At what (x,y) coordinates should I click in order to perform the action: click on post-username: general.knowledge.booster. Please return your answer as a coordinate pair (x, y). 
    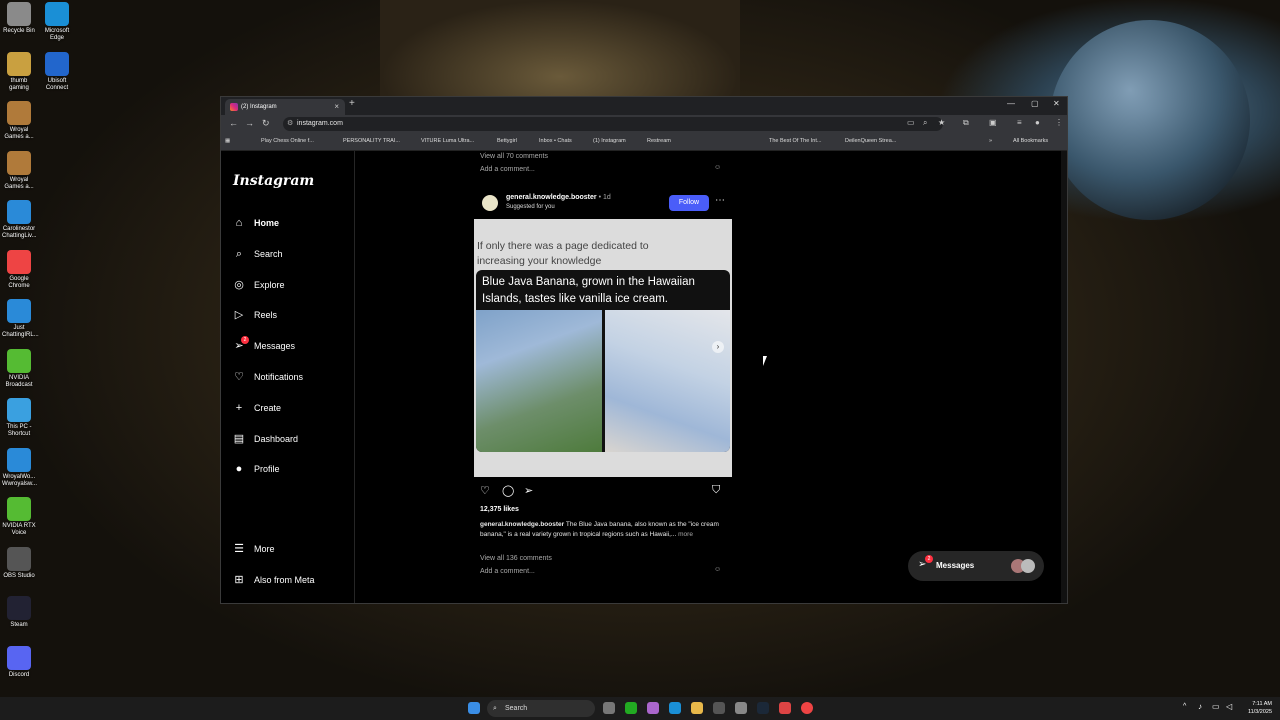
    Looking at the image, I should click on (551, 197).